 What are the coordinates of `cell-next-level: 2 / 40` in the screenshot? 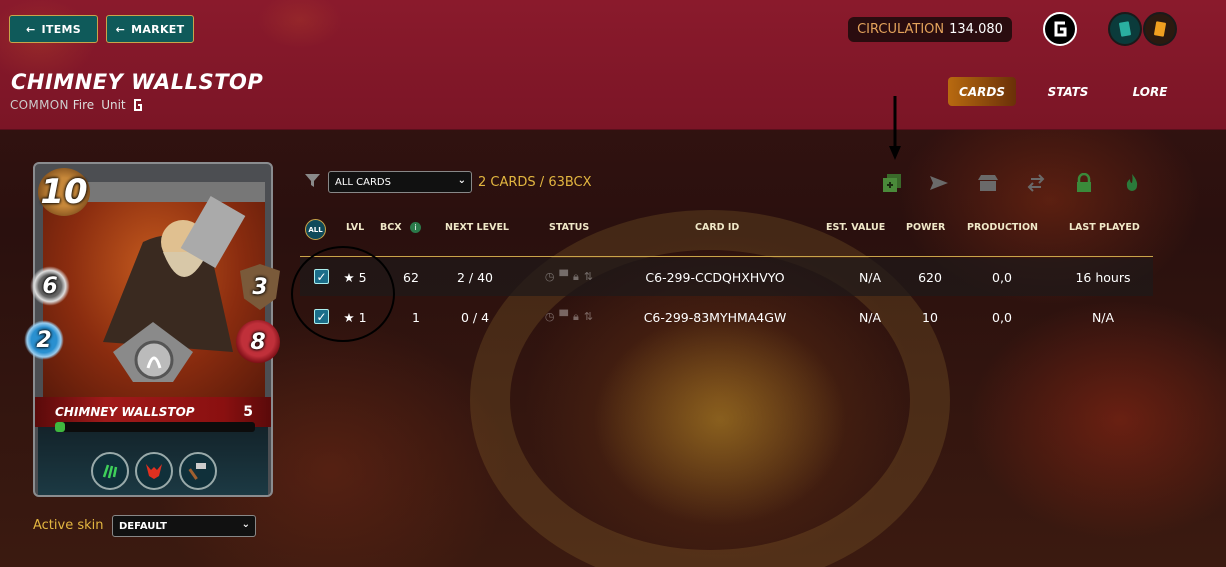 It's located at (475, 277).